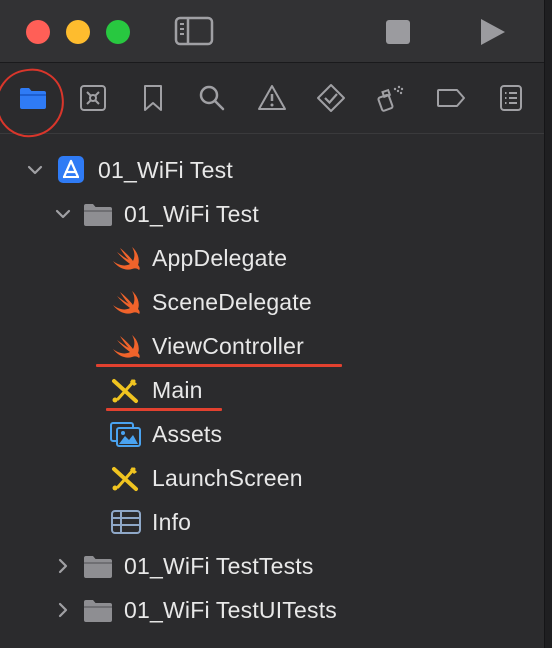 This screenshot has width=552, height=648. I want to click on tree-row-group: 01_WiFi Test, so click(156, 214).